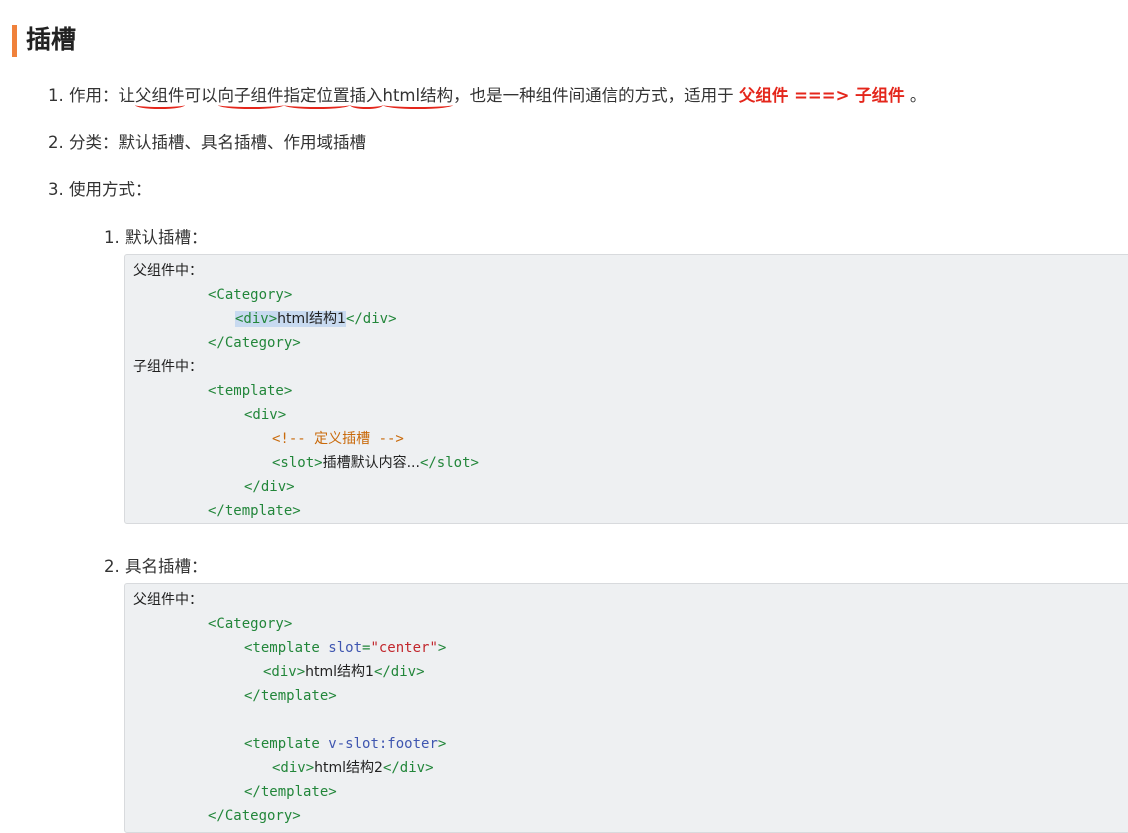 This screenshot has width=1128, height=833. Describe the element at coordinates (56, 189) in the screenshot. I see `item-number: 3.` at that location.